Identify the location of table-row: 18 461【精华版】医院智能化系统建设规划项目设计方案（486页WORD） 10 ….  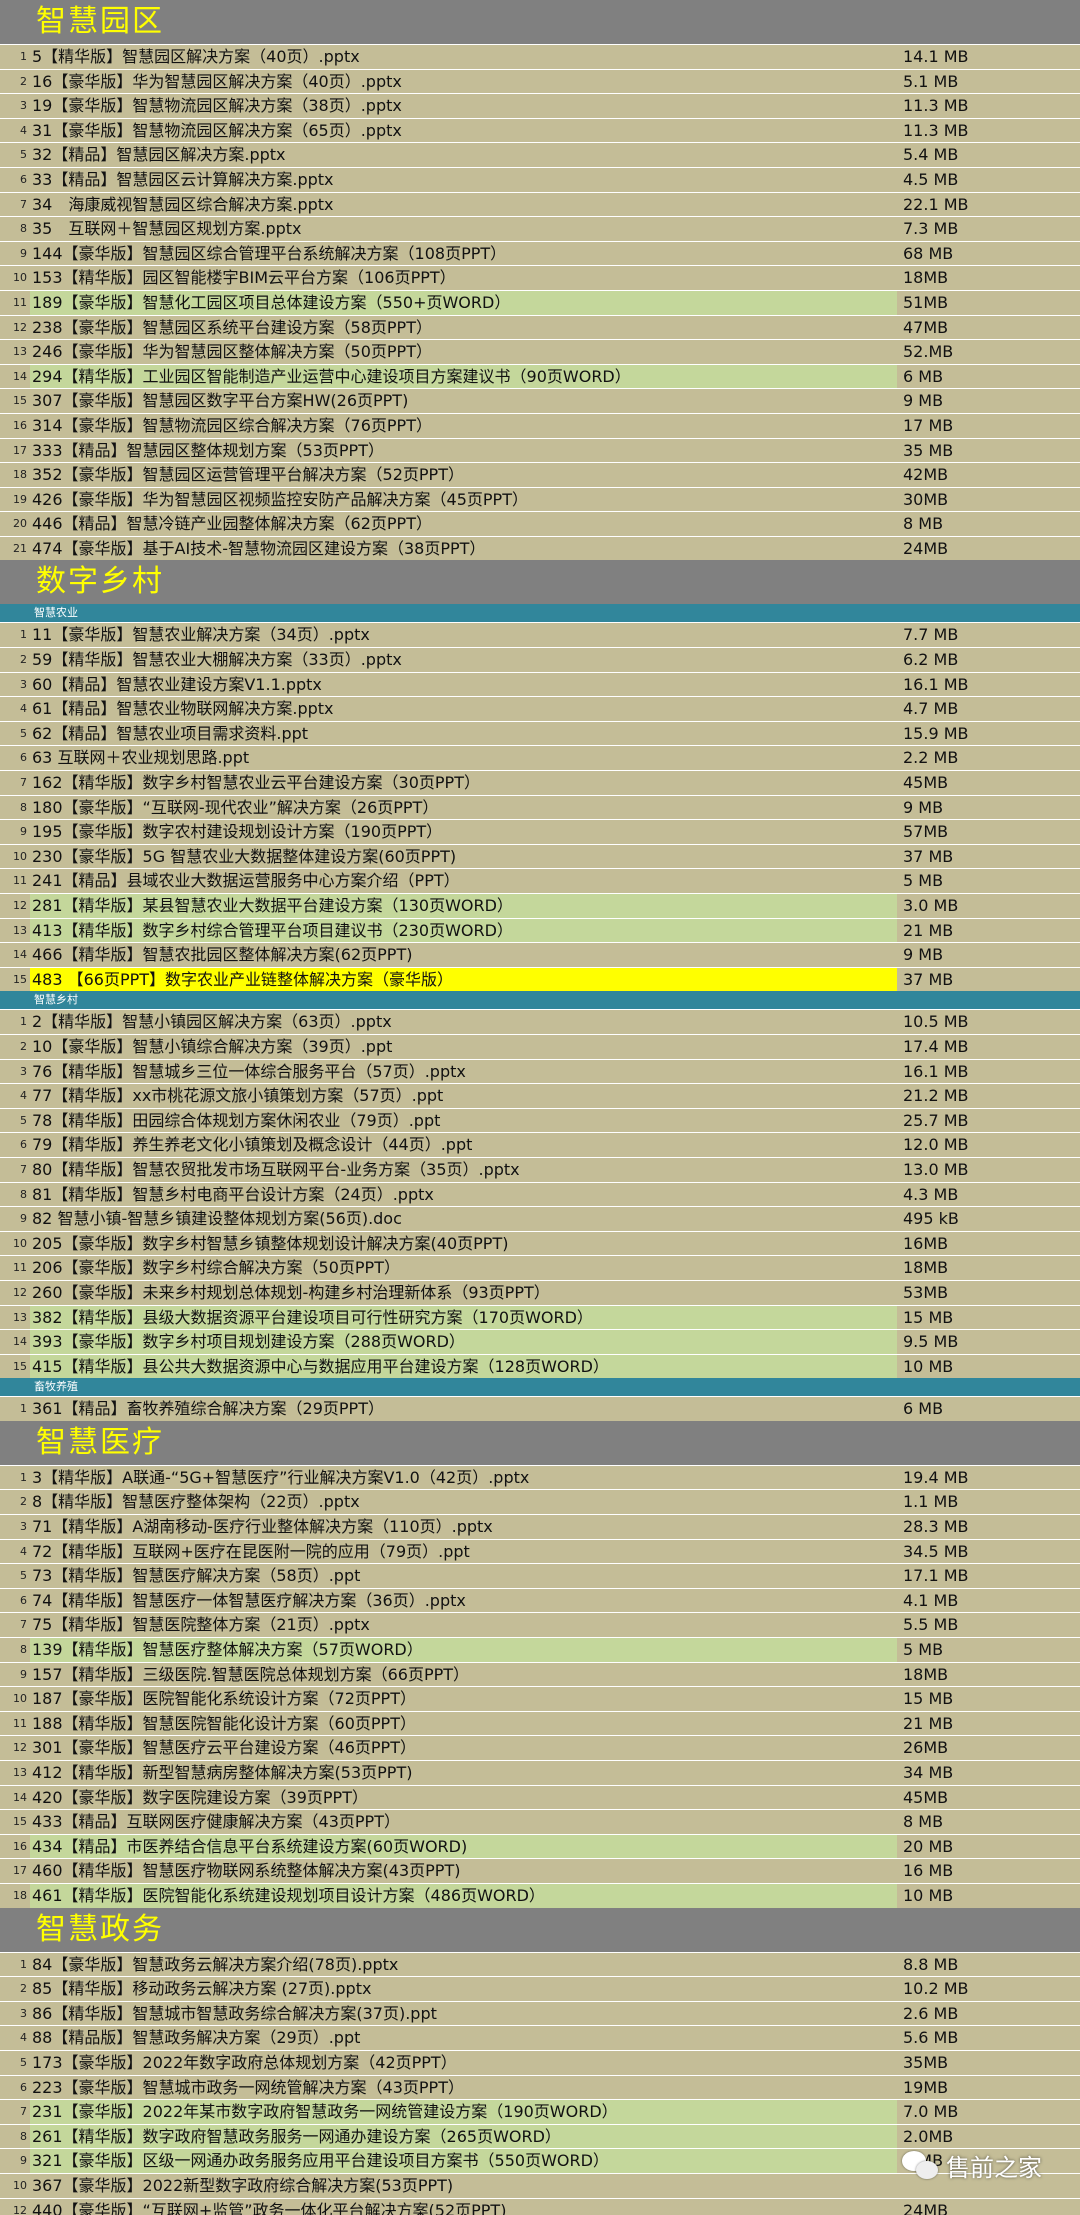
(540, 1895).